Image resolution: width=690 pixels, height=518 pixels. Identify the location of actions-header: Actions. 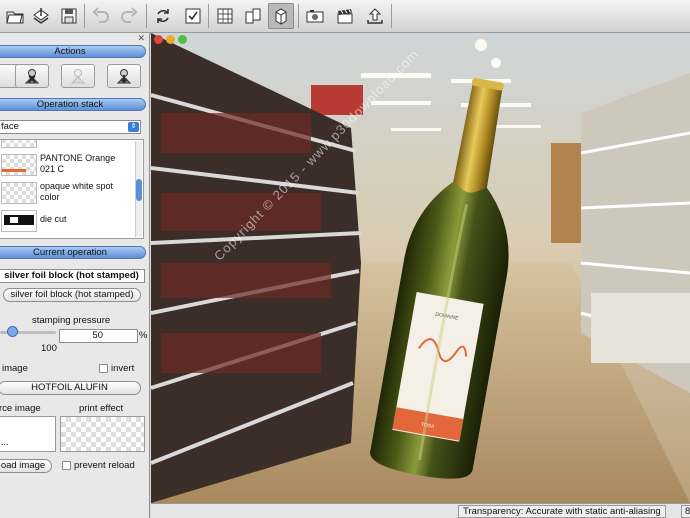
(73, 51).